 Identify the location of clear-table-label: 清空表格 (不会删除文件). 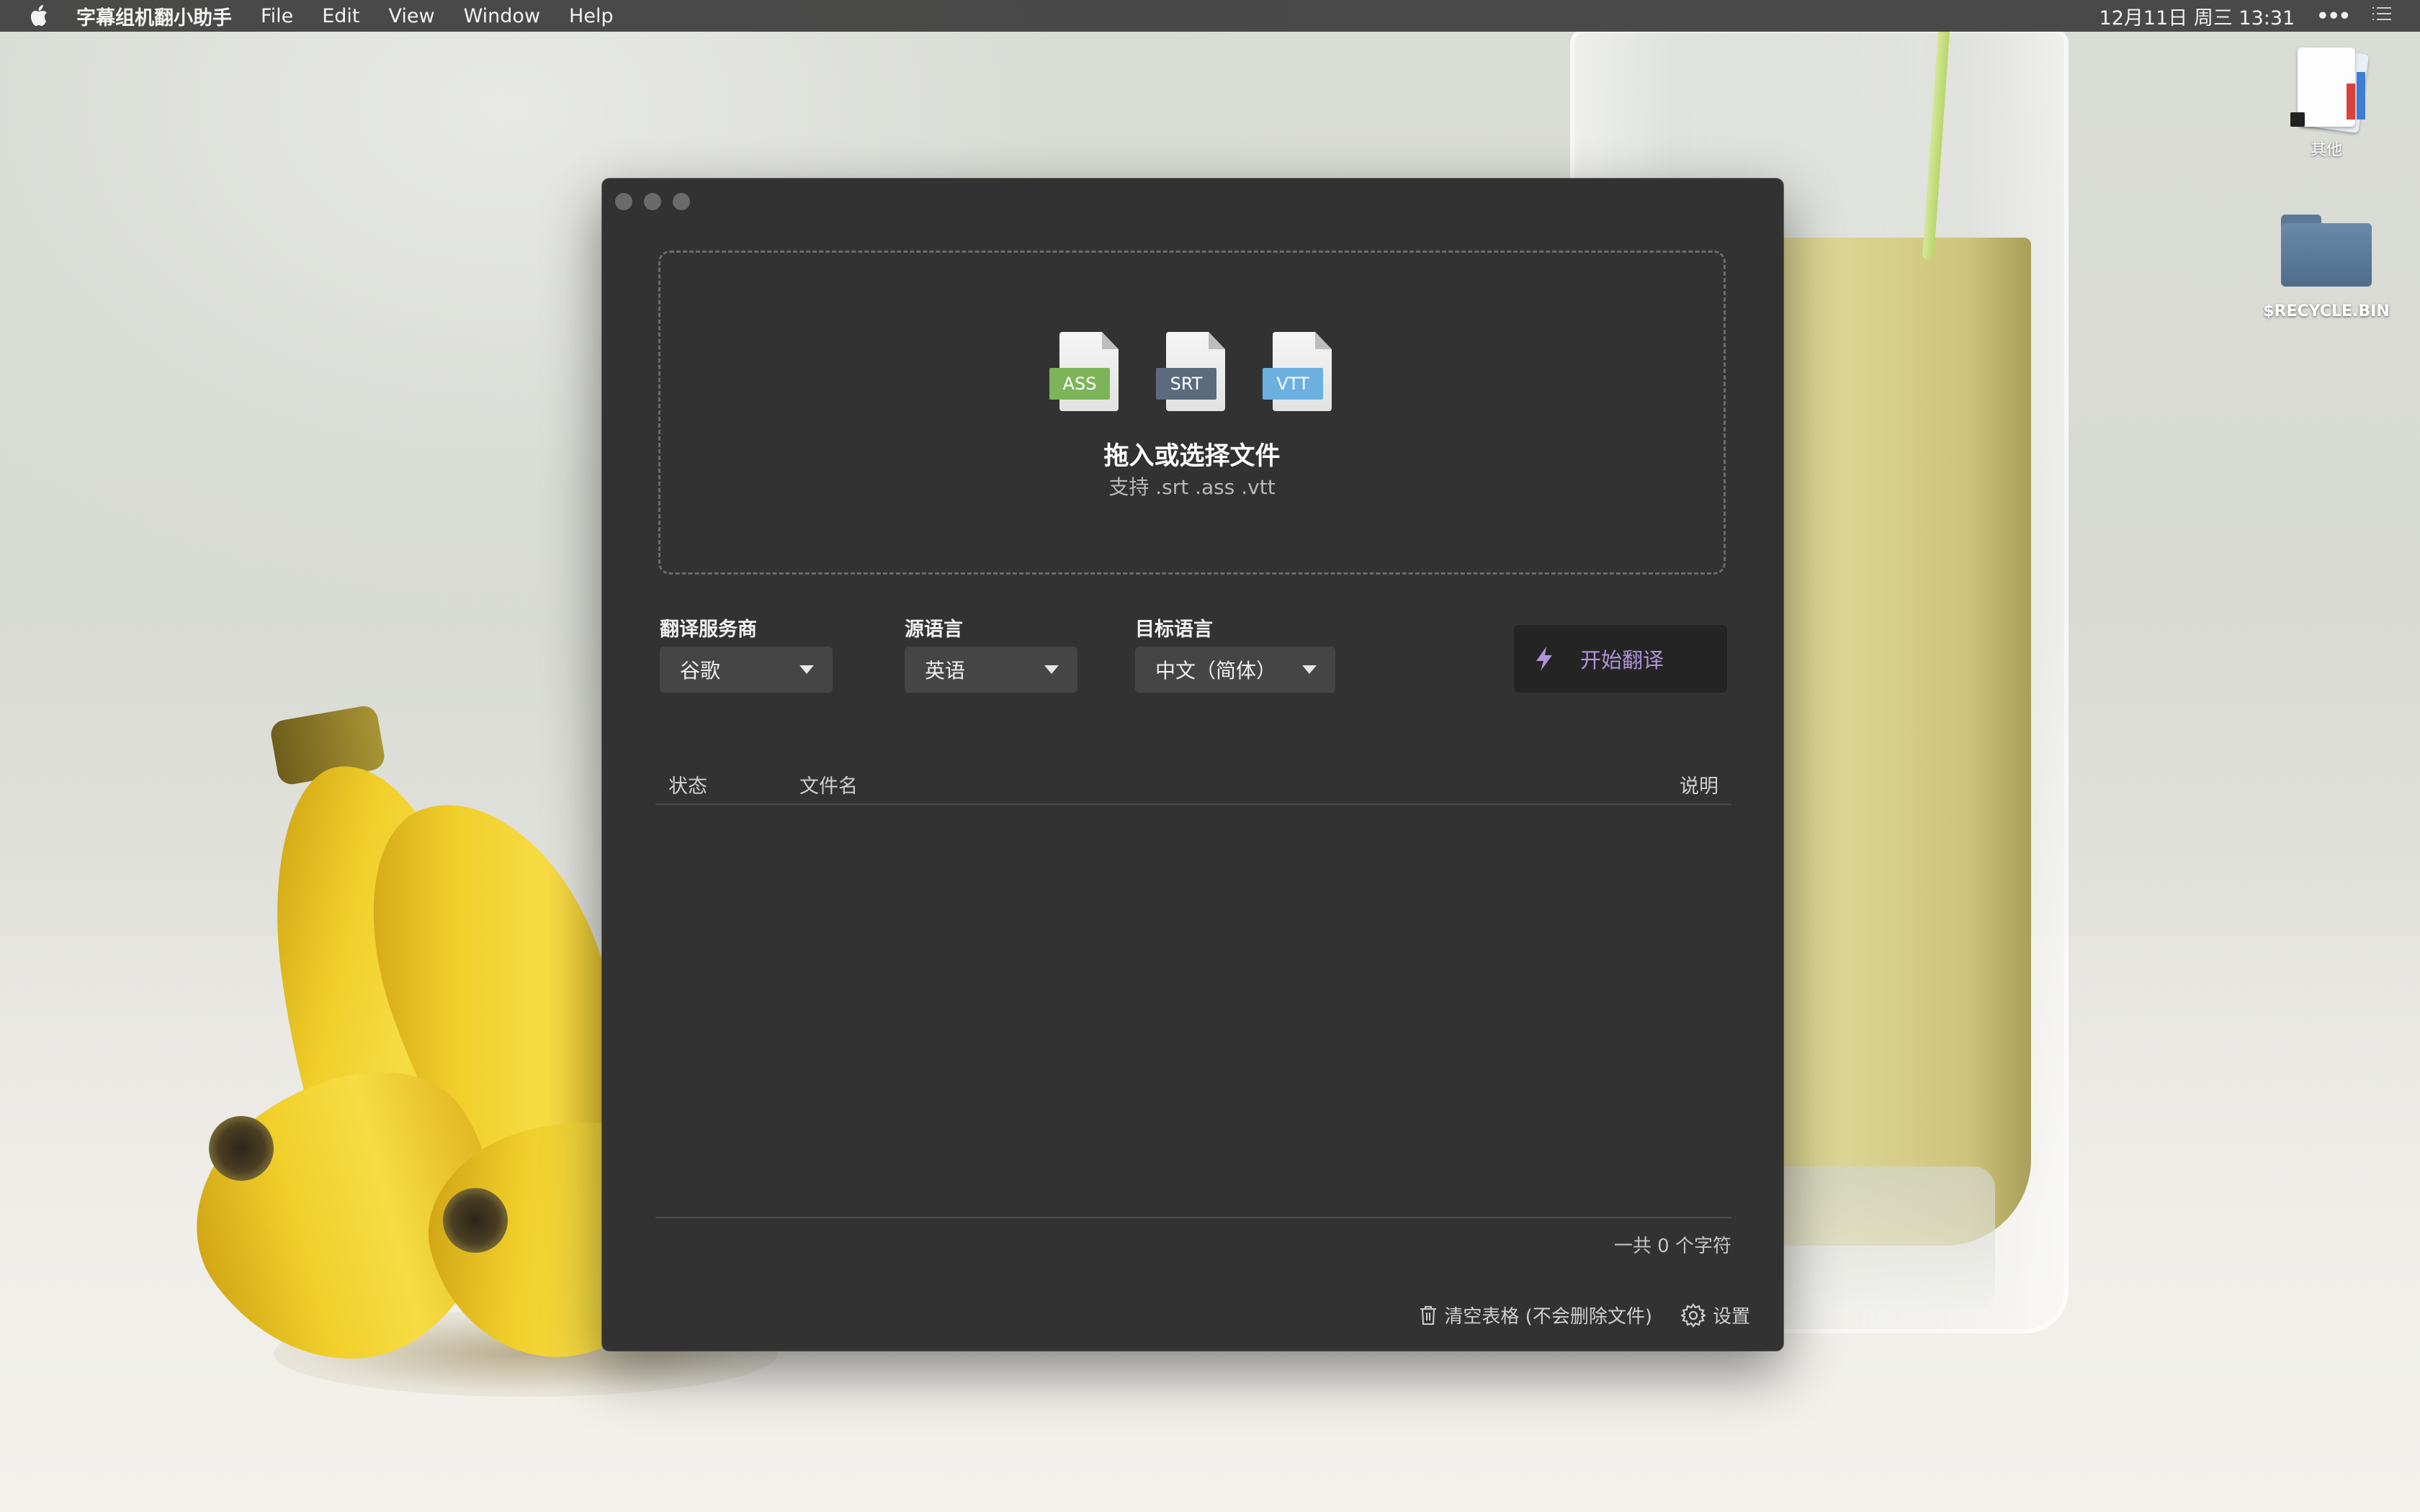
(1548, 1317).